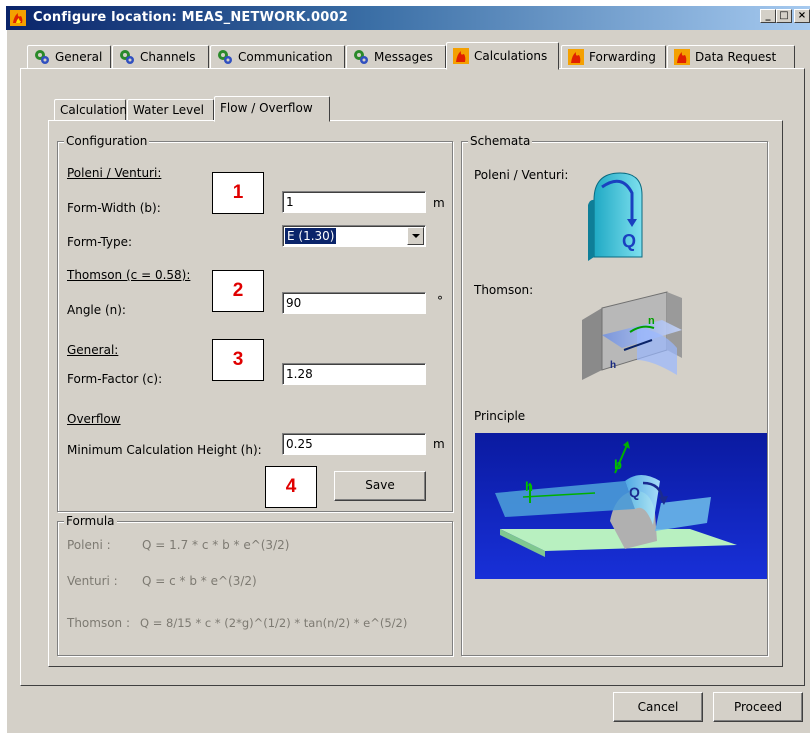 The width and height of the screenshot is (810, 733). What do you see at coordinates (629, 241) in the screenshot?
I see `poleni-q-label: Q` at bounding box center [629, 241].